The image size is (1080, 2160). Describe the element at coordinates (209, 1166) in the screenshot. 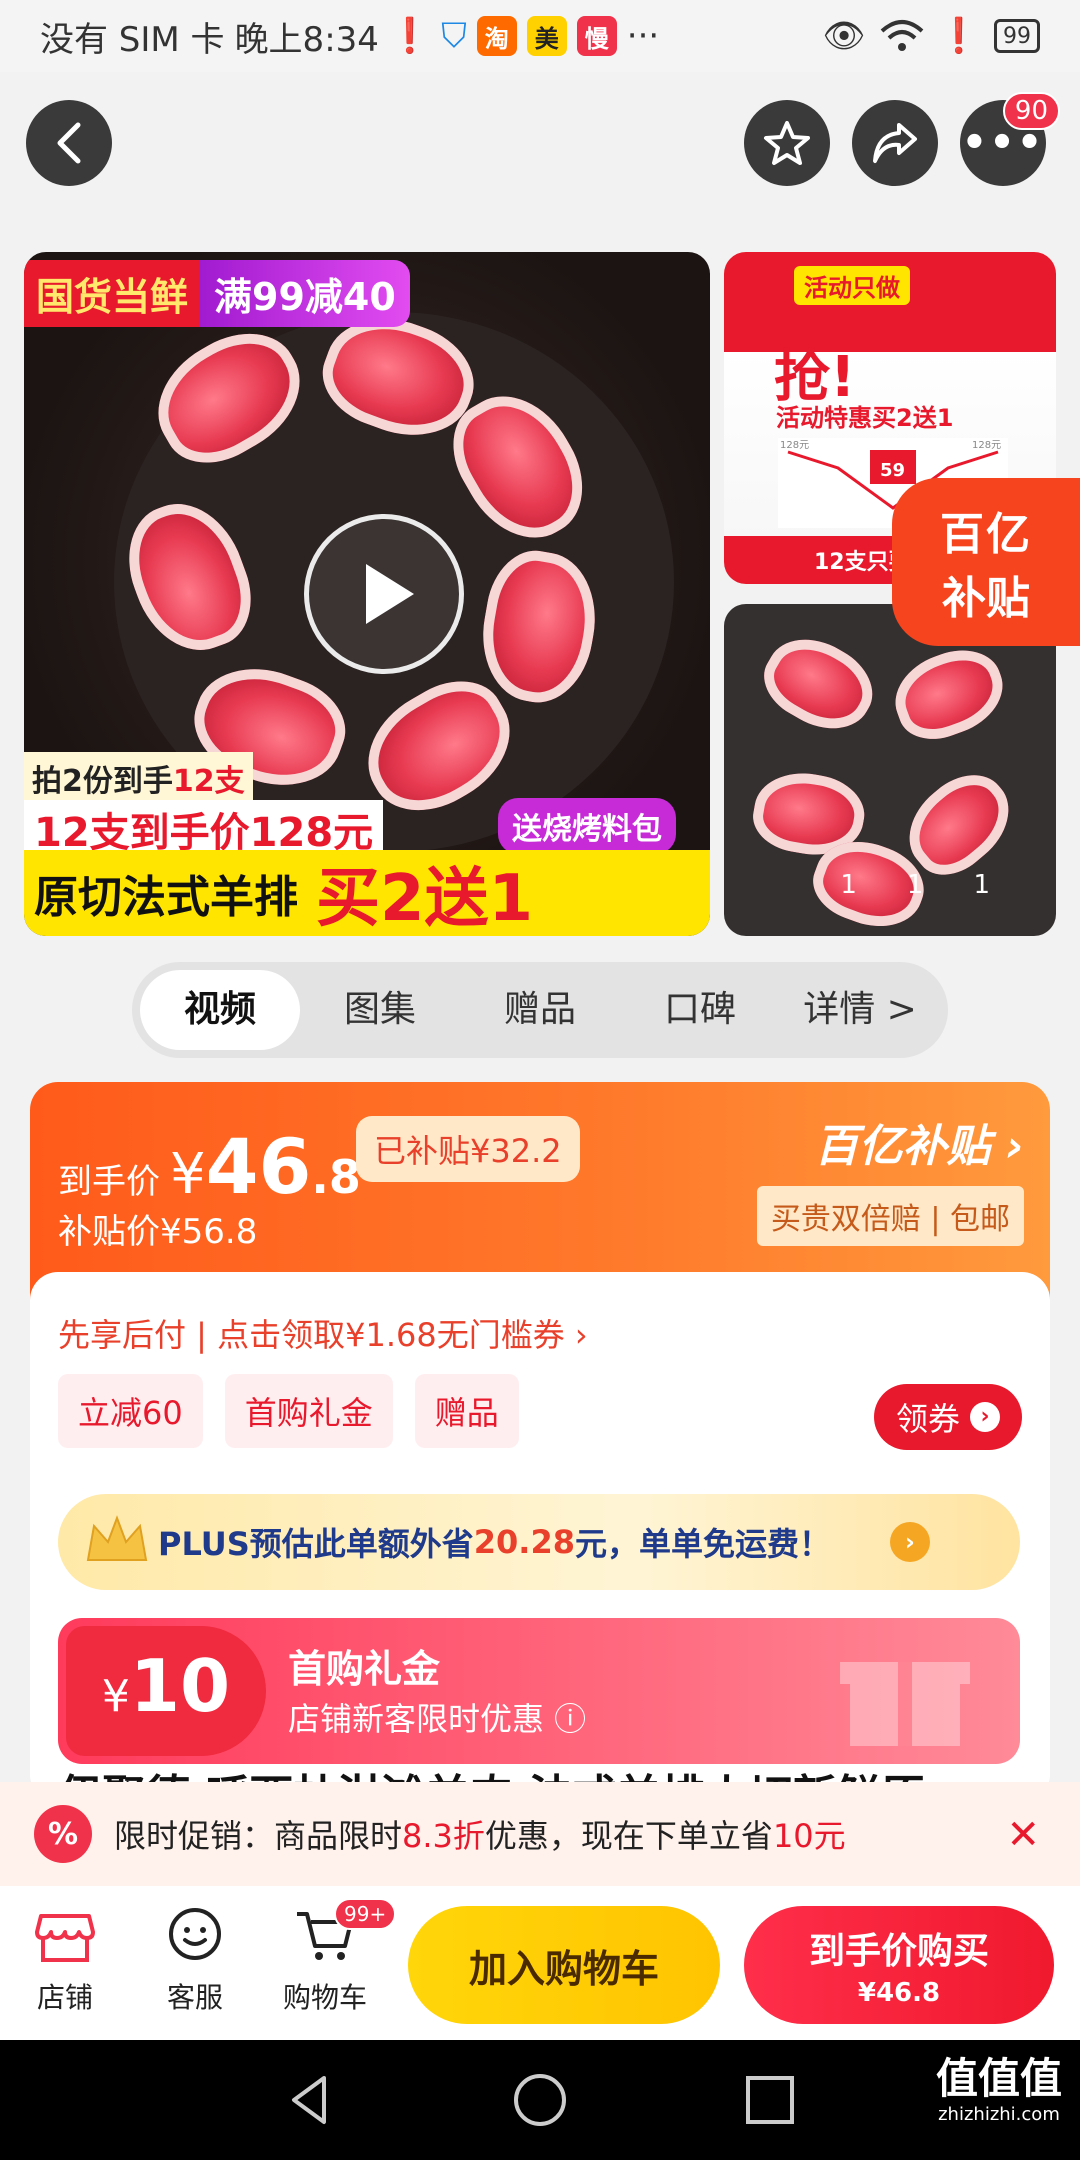

I see `final-price: 到手价 ¥ 46 .8` at that location.